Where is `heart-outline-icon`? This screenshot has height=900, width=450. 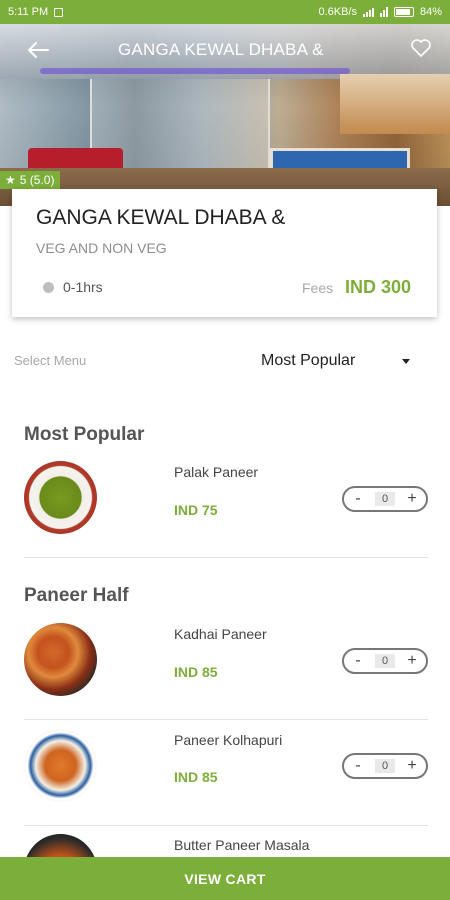 heart-outline-icon is located at coordinates (421, 48).